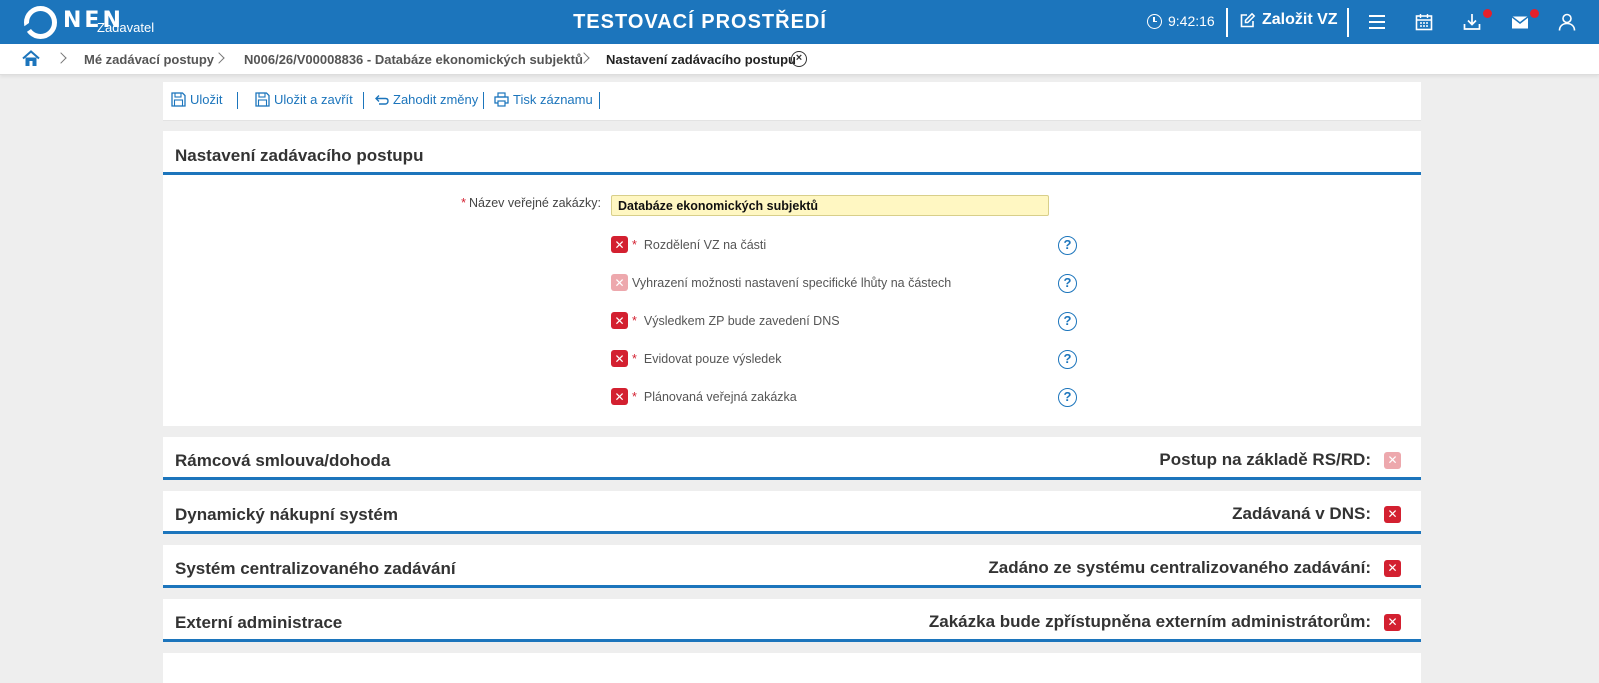 The height and width of the screenshot is (683, 1599). Describe the element at coordinates (1424, 22) in the screenshot. I see `calendar-icon` at that location.